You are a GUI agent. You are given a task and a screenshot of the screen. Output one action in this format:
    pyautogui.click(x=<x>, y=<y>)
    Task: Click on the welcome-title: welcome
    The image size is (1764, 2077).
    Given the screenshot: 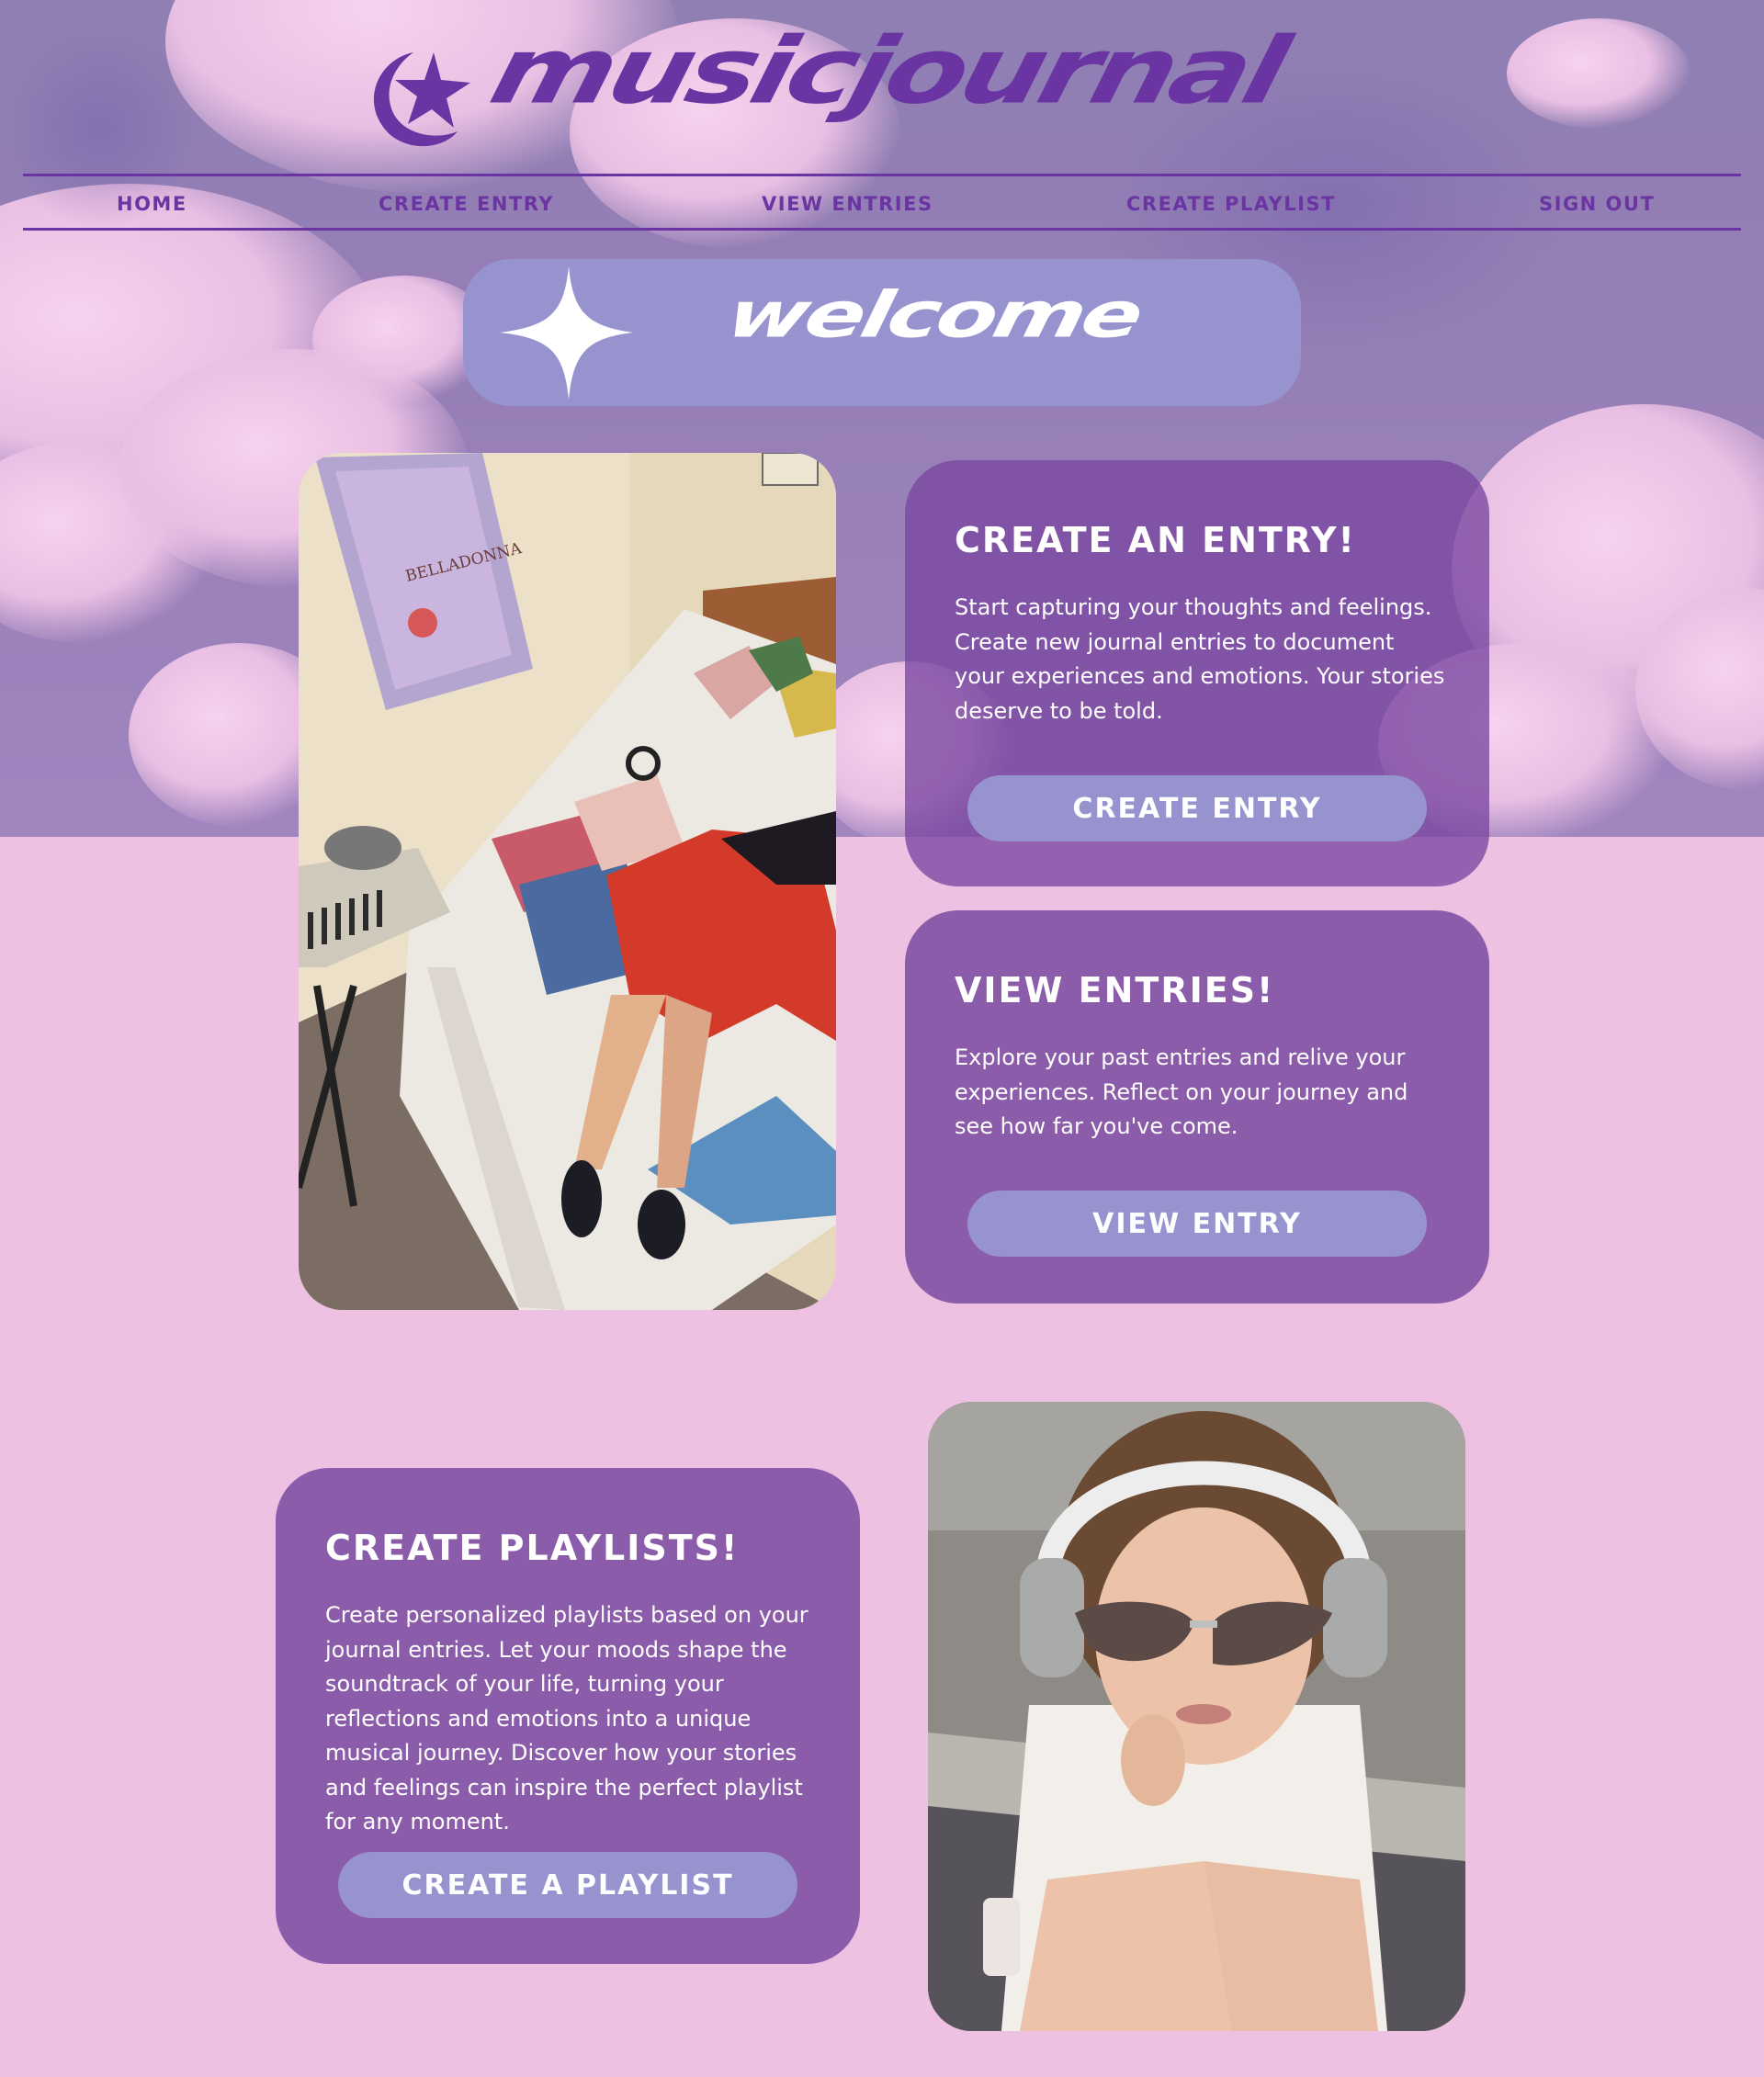 What is the action you would take?
    pyautogui.click(x=933, y=314)
    